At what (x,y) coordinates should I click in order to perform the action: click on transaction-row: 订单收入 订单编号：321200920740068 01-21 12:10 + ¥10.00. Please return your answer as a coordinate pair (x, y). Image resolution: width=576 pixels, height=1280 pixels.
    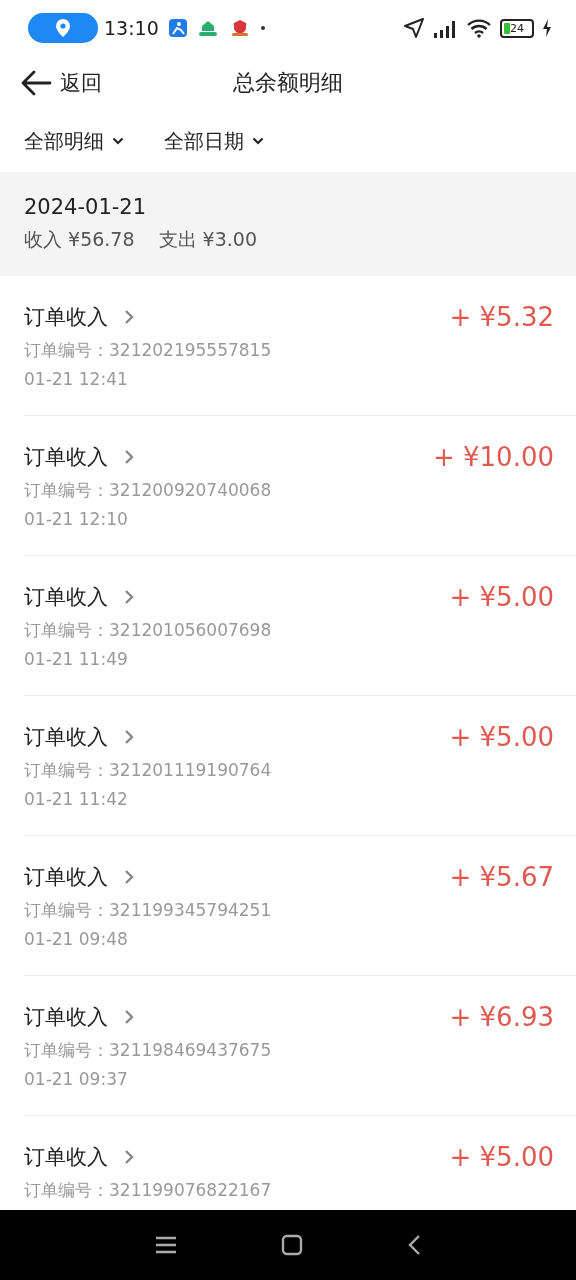
    Looking at the image, I should click on (300, 486).